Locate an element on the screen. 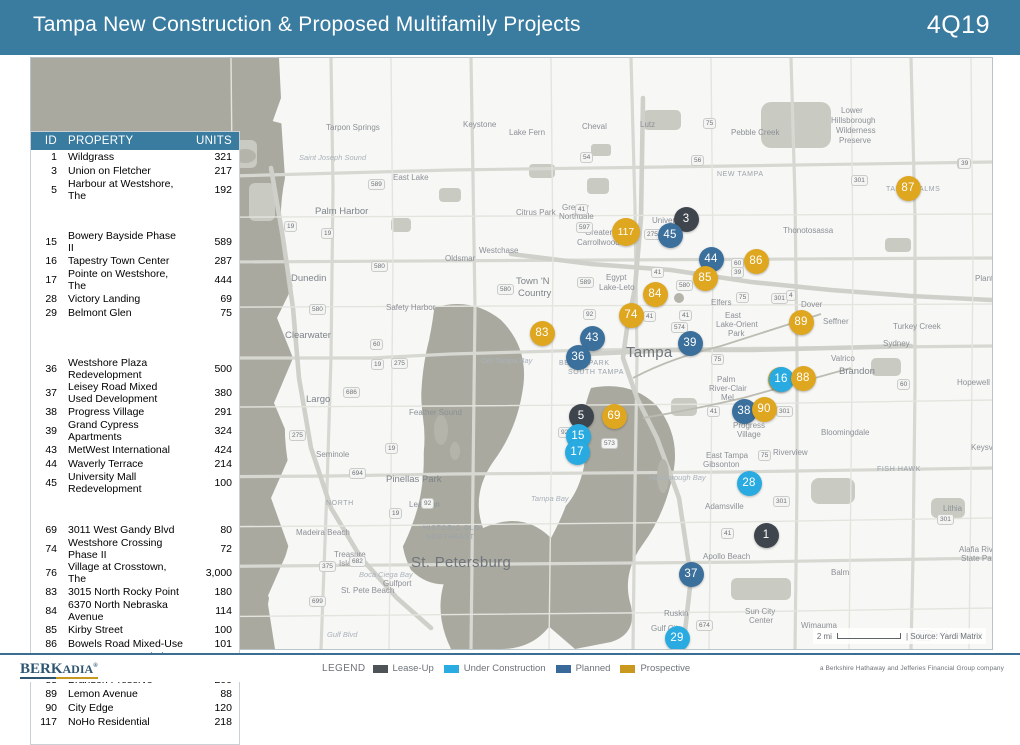  berkadia-logo: BERKADIA® is located at coordinates (59, 669).